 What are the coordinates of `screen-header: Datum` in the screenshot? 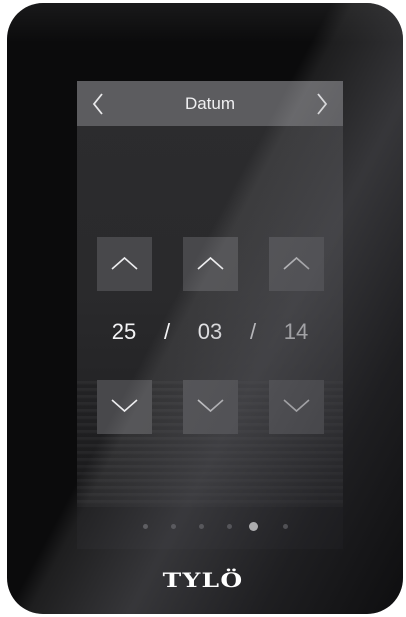 It's located at (210, 103).